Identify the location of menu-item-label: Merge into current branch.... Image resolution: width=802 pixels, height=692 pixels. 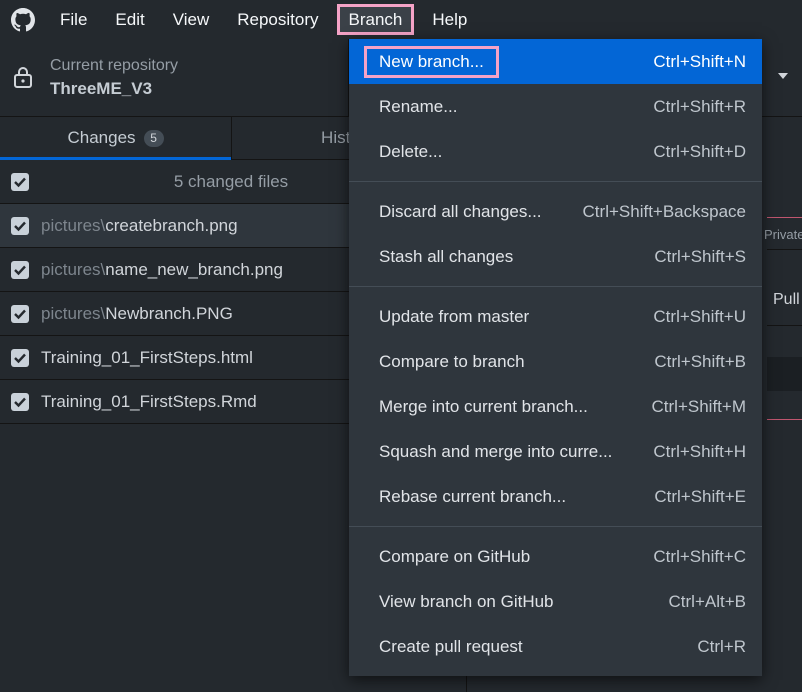
(483, 406).